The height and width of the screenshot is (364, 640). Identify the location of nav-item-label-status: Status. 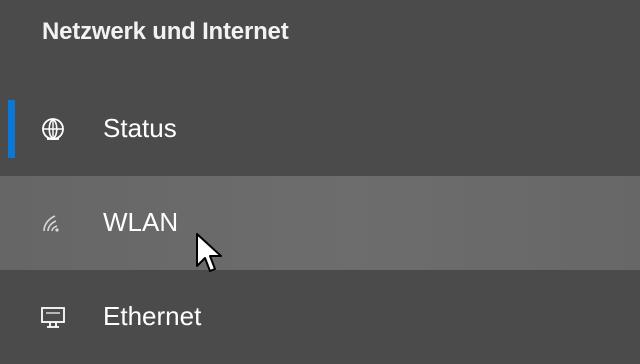
(140, 127).